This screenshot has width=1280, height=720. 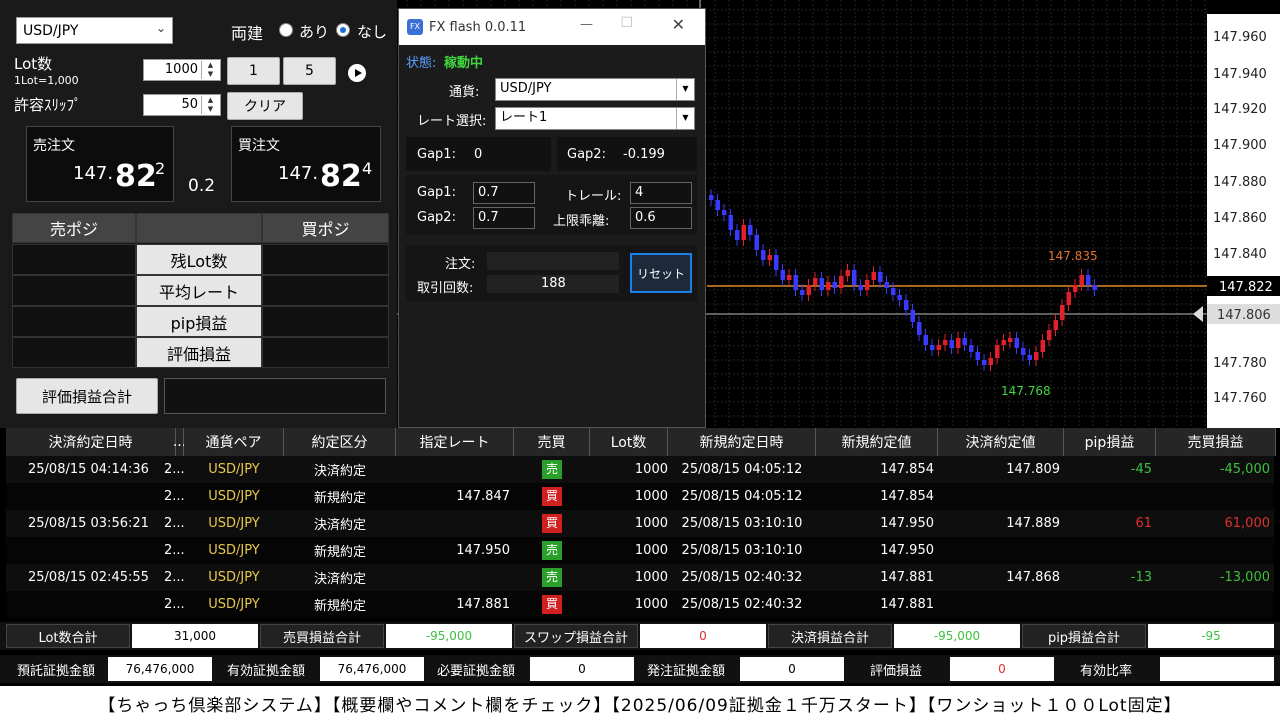 What do you see at coordinates (210, 105) in the screenshot?
I see `slip-spinner-icon: ▲ ▼` at bounding box center [210, 105].